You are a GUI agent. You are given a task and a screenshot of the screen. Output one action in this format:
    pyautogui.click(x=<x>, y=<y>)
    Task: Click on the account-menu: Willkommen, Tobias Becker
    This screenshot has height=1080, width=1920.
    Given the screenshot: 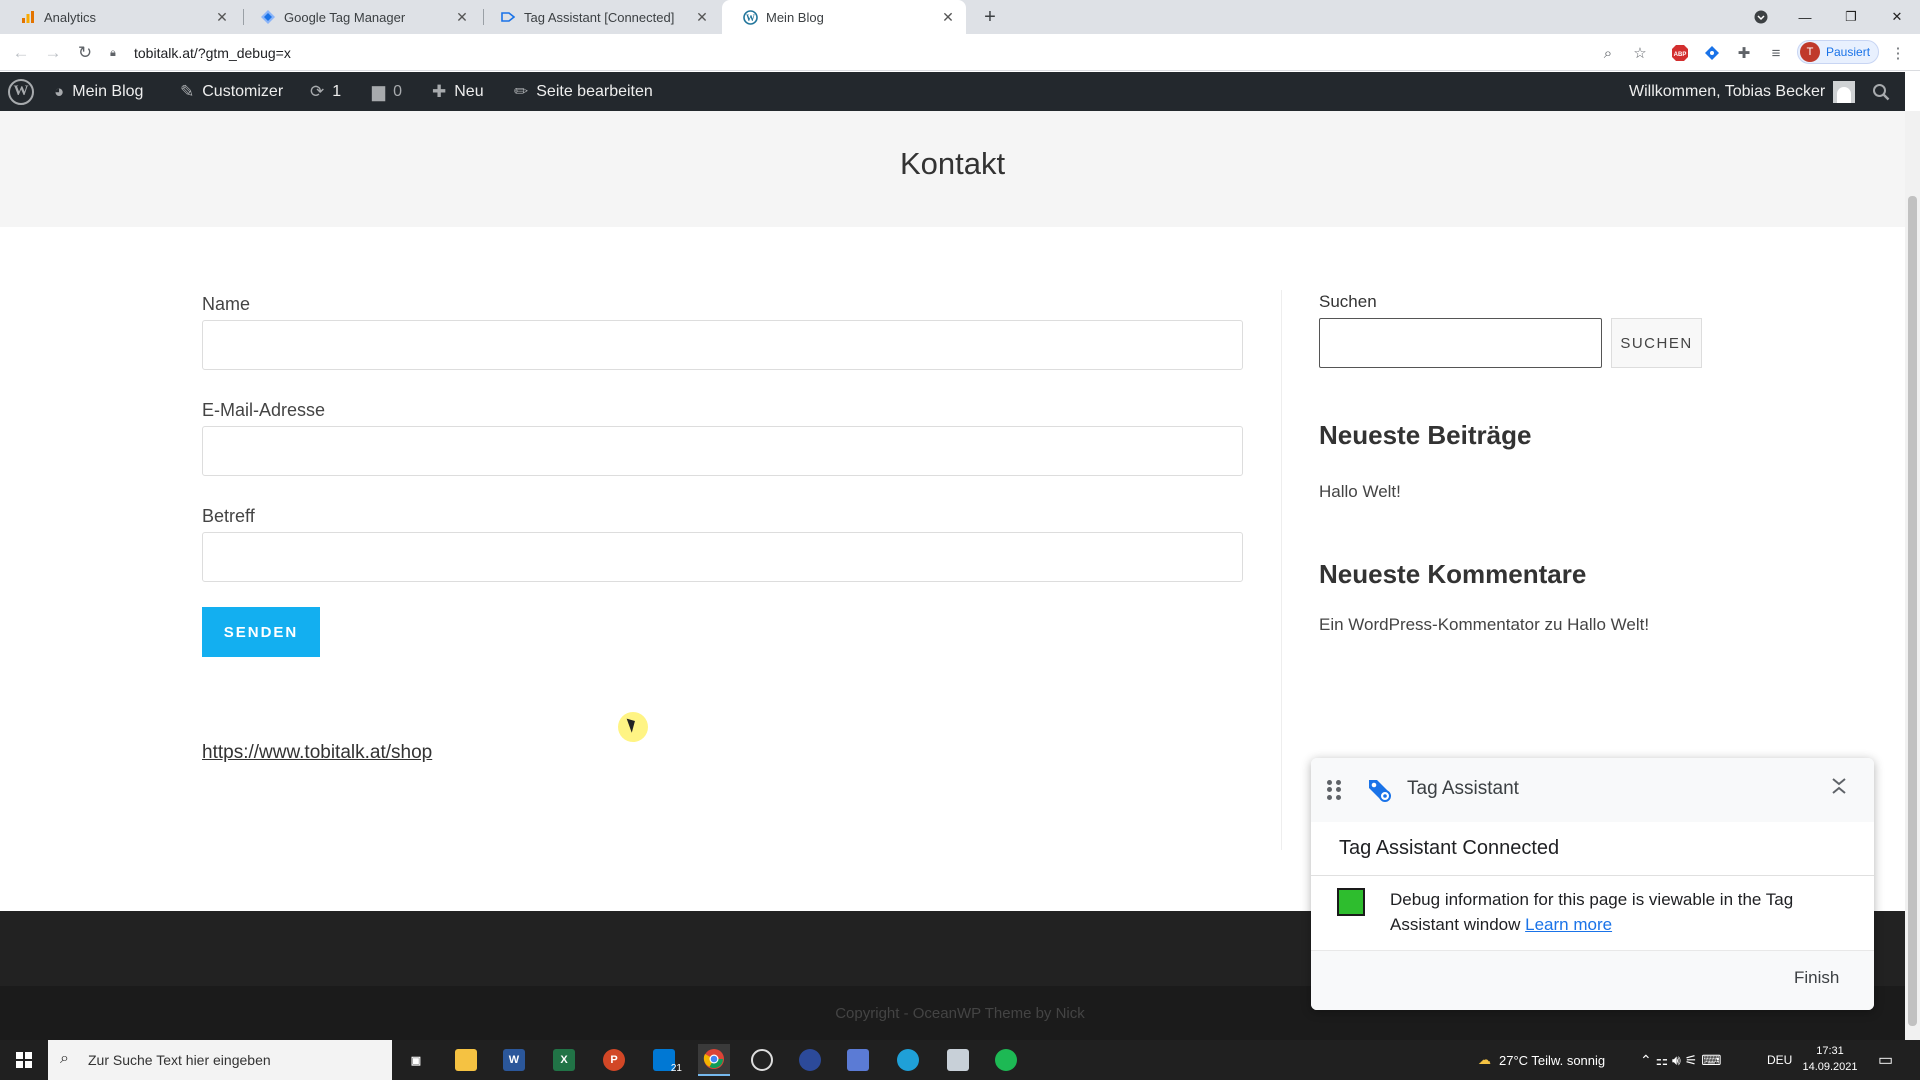 What is the action you would take?
    pyautogui.click(x=1742, y=91)
    